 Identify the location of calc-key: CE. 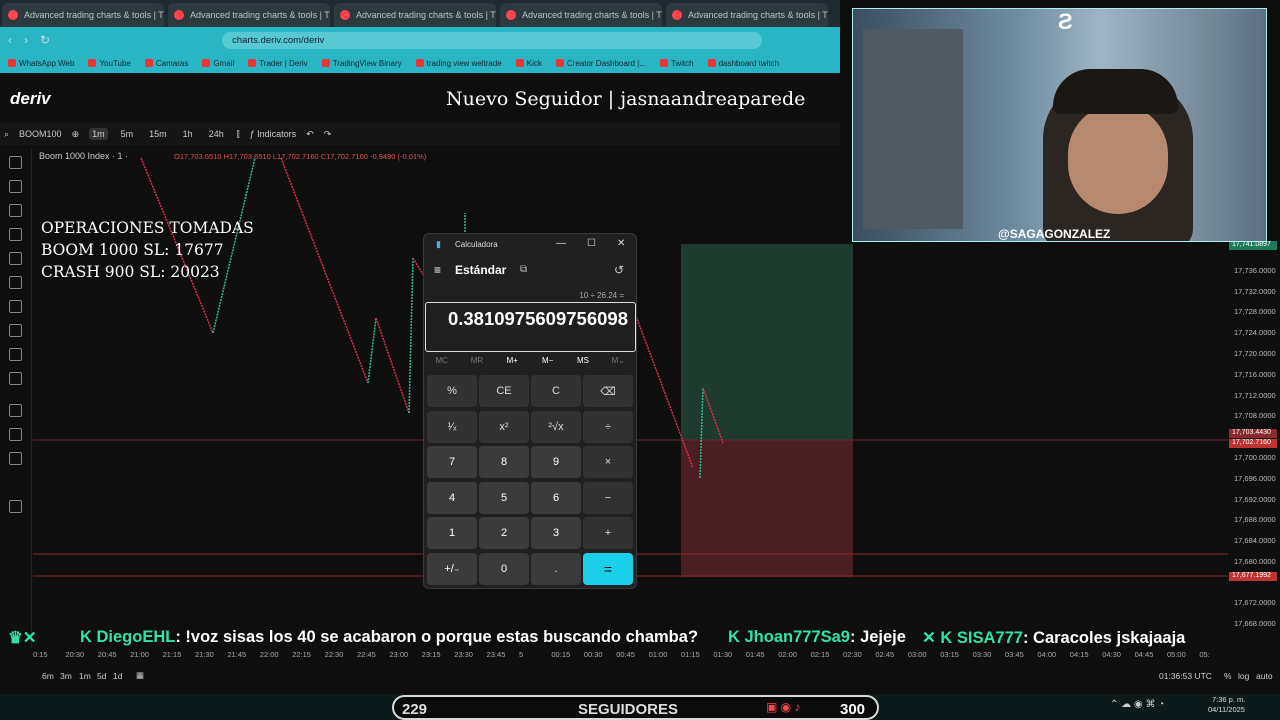
(504, 391).